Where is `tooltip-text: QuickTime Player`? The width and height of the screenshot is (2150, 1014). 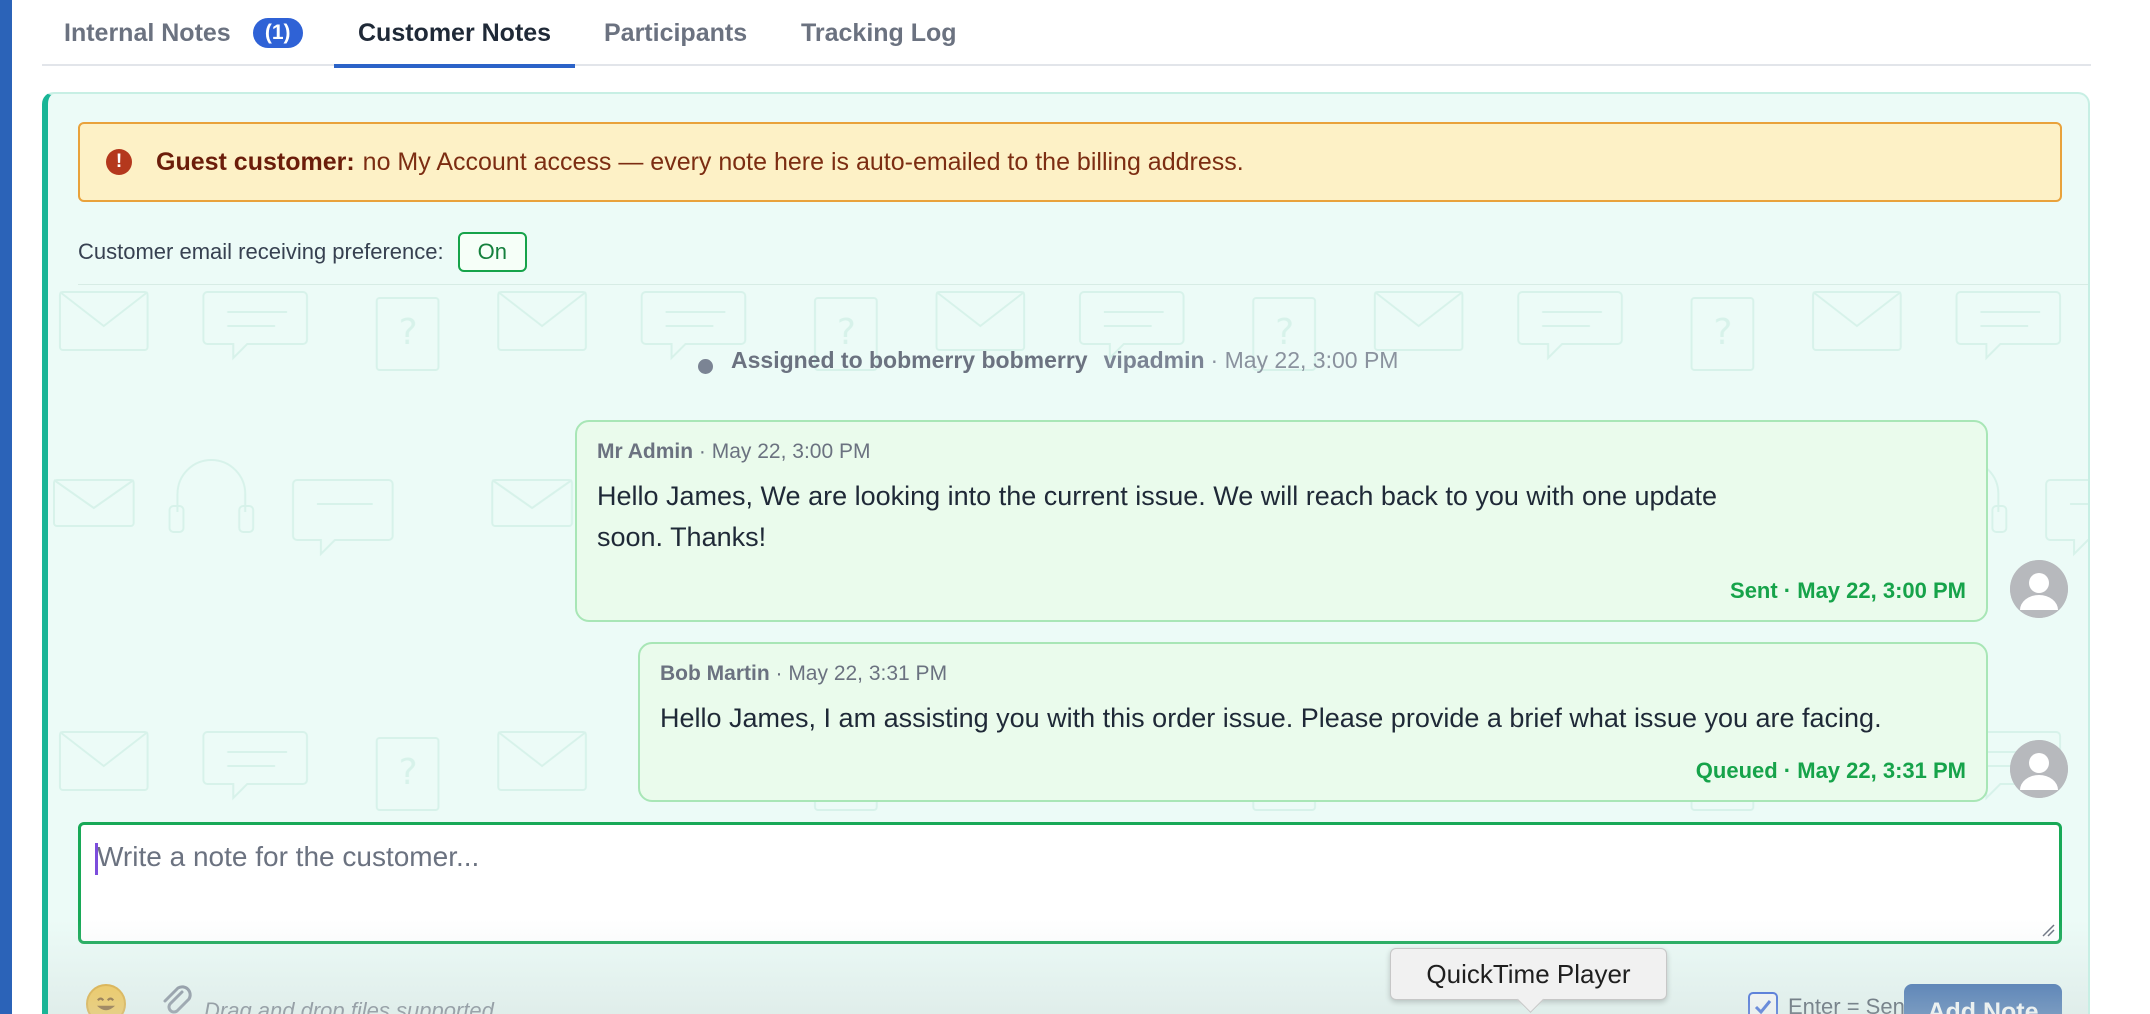 tooltip-text: QuickTime Player is located at coordinates (1528, 973).